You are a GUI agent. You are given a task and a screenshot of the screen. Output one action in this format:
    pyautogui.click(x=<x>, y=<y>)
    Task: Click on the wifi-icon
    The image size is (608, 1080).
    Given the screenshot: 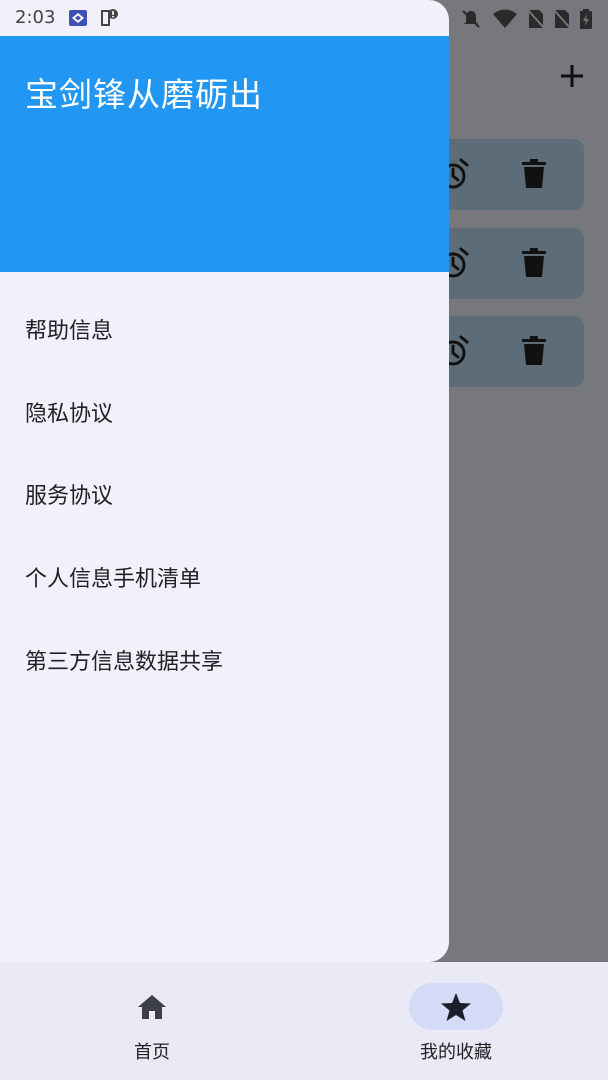 What is the action you would take?
    pyautogui.click(x=505, y=18)
    